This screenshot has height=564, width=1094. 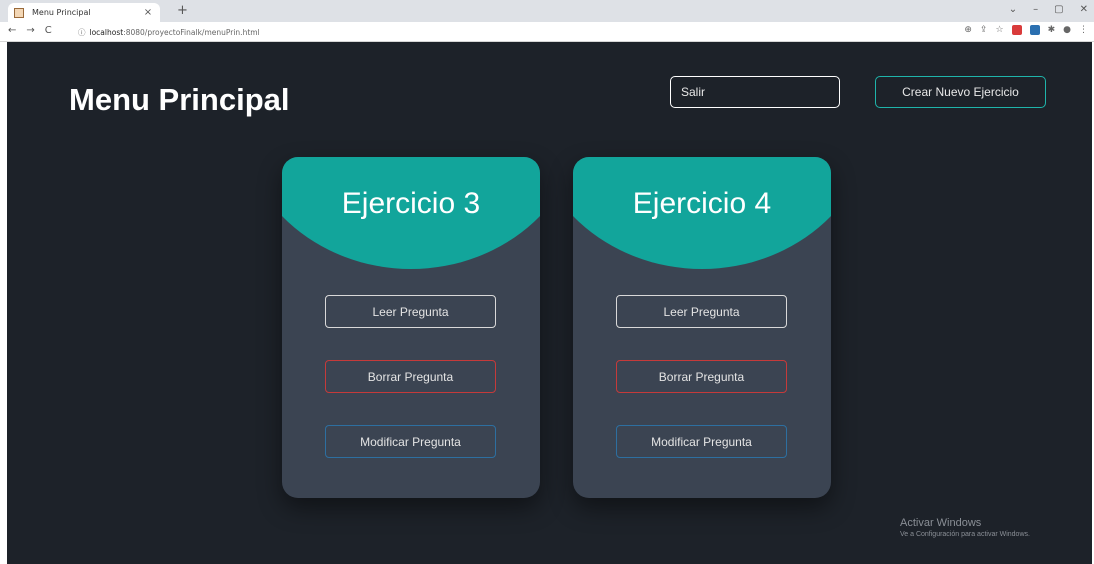 What do you see at coordinates (182, 11) in the screenshot?
I see `new-tab-icon: +` at bounding box center [182, 11].